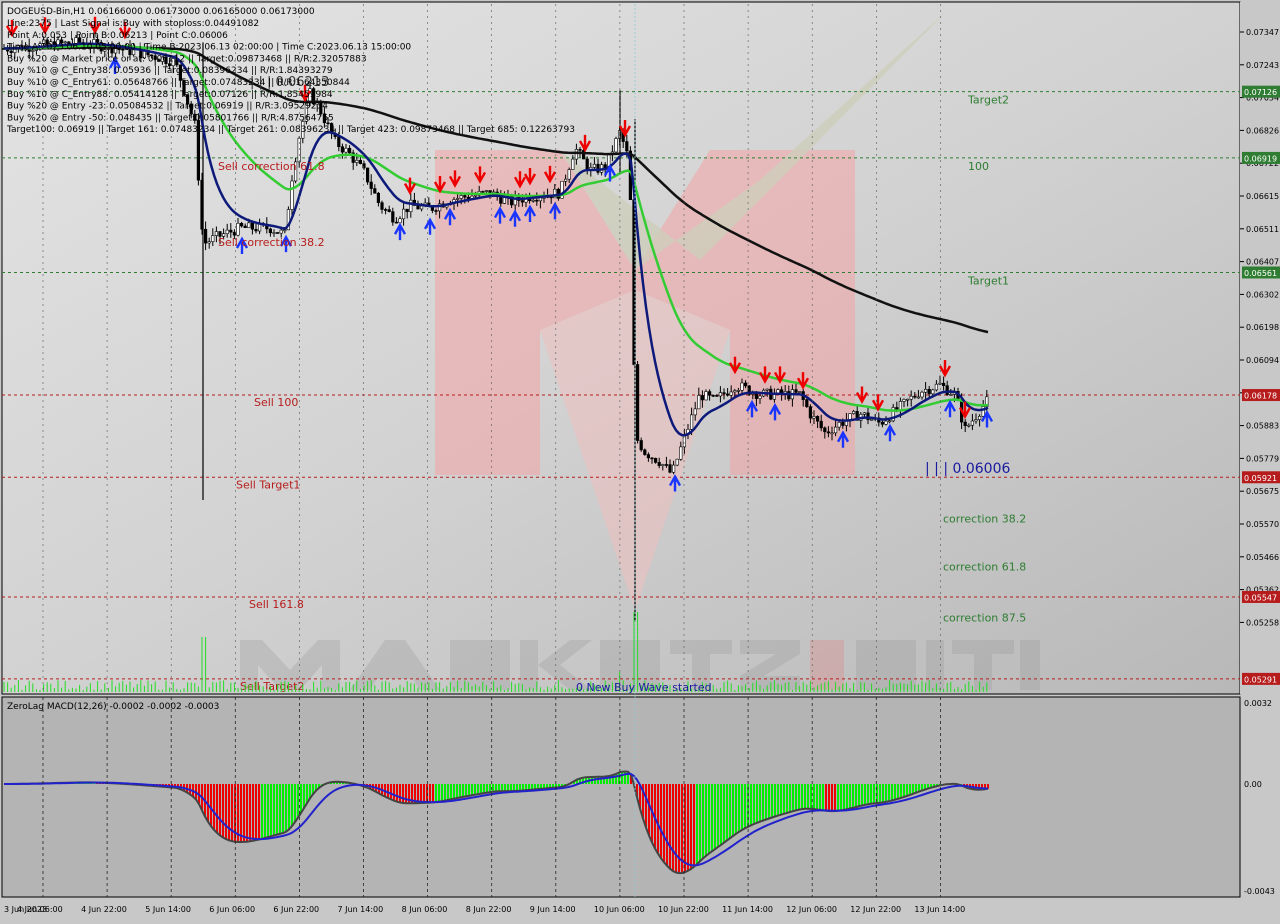 The height and width of the screenshot is (924, 1280). Describe the element at coordinates (1258, 703) in the screenshot. I see `macd-tick-label: 0.0032` at that location.